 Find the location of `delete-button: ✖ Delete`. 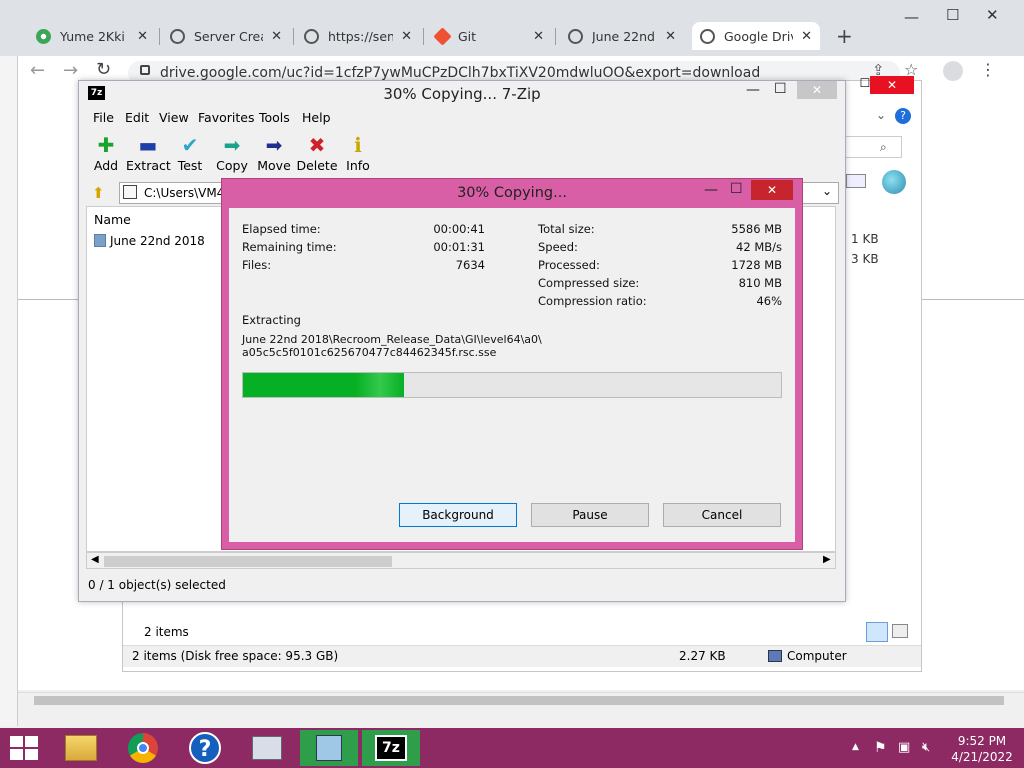

delete-button: ✖ Delete is located at coordinates (317, 153).